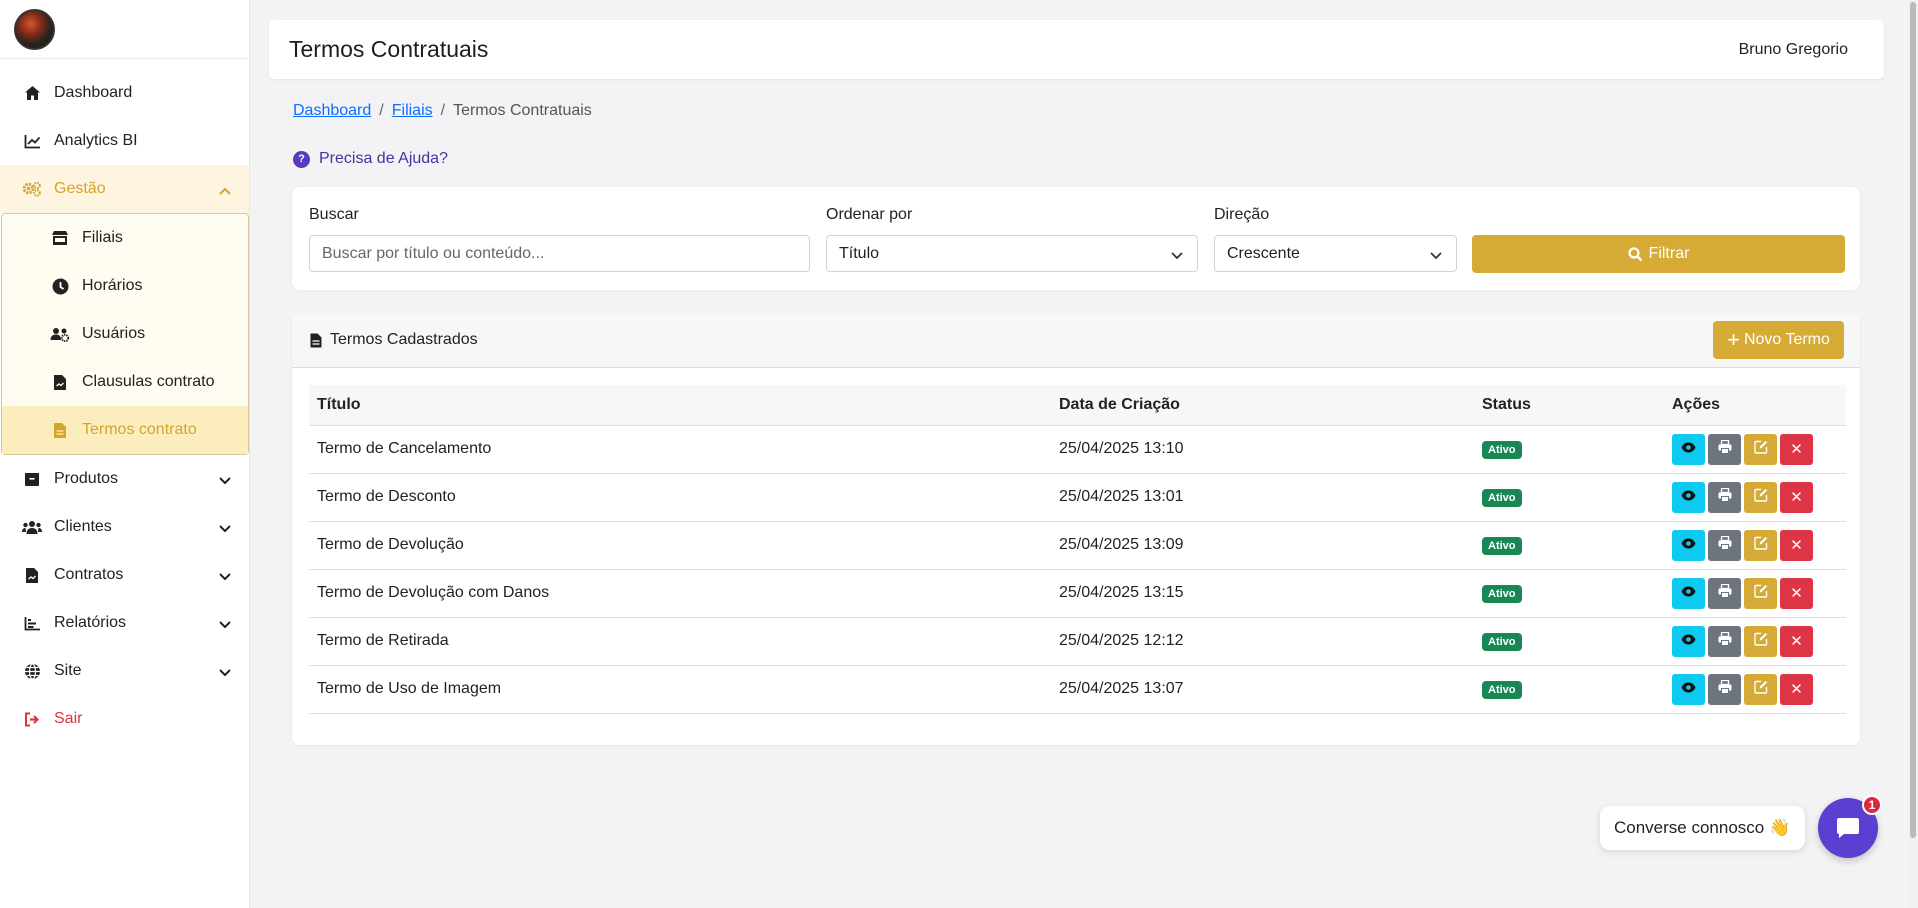 The image size is (1918, 908). I want to click on breadcrumb-link-dashboard: Dashboard, so click(332, 110).